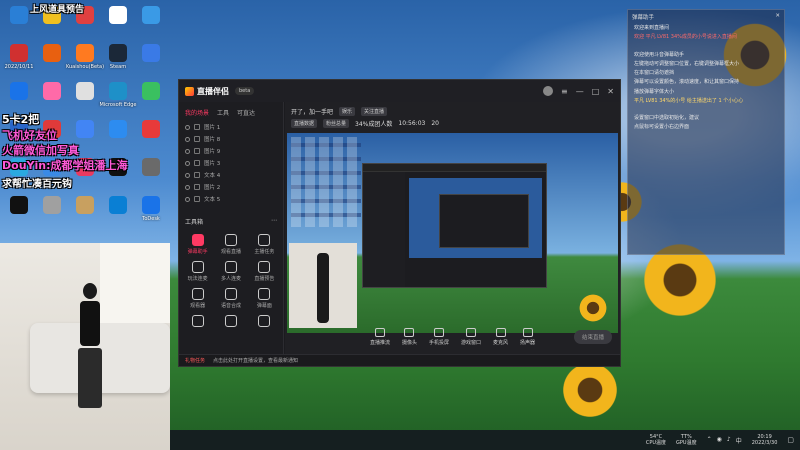  What do you see at coordinates (230, 298) in the screenshot?
I see `tool-item: 语音合成` at bounding box center [230, 298].